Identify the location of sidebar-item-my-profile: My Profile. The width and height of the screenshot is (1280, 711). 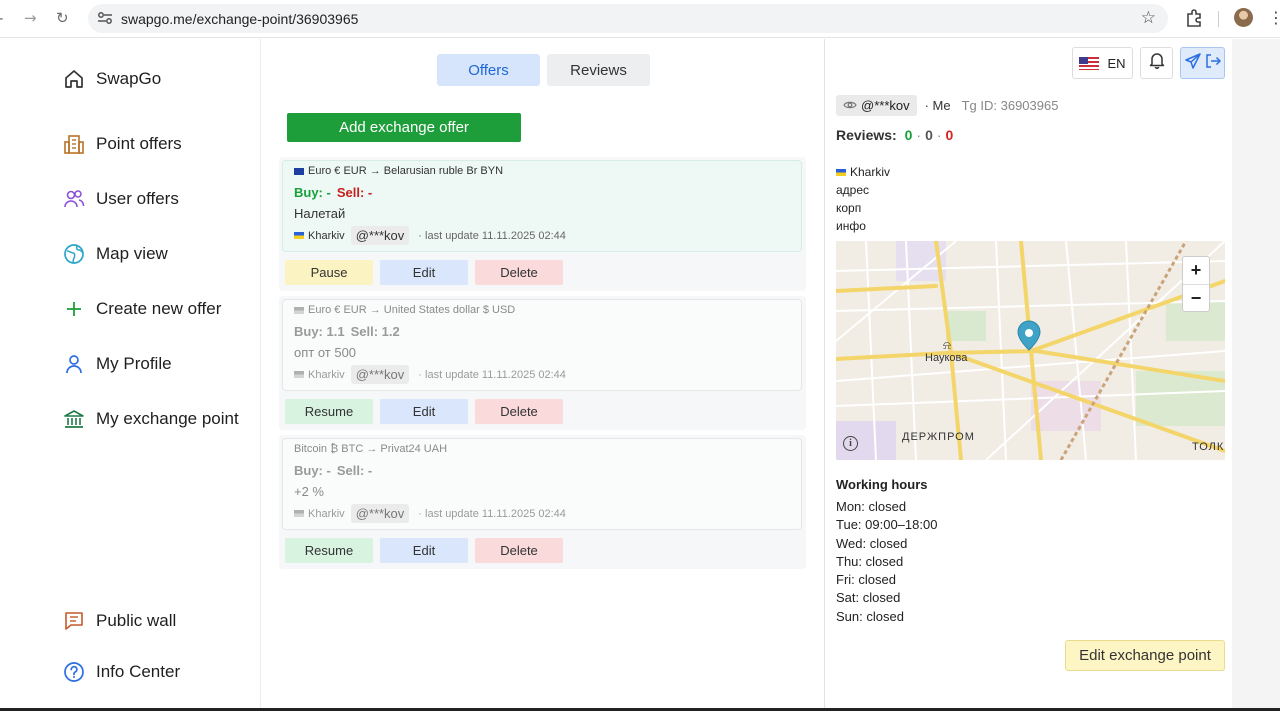
(117, 364).